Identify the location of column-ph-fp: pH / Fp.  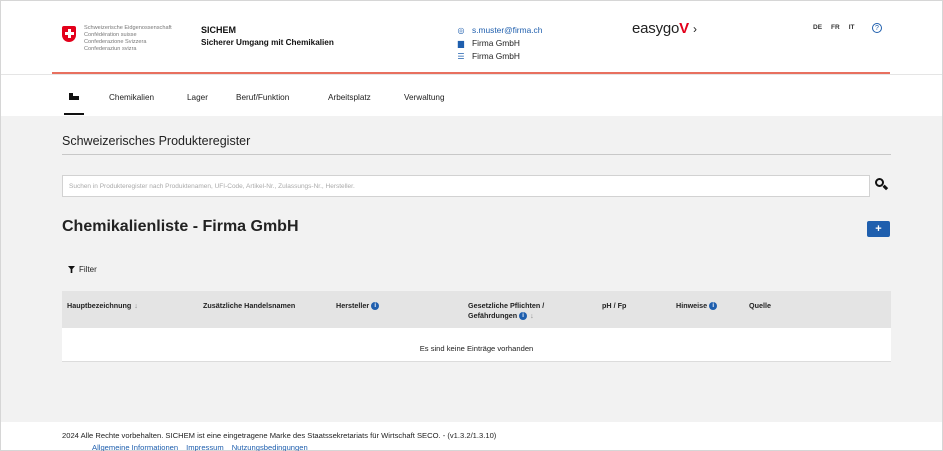
(614, 306).